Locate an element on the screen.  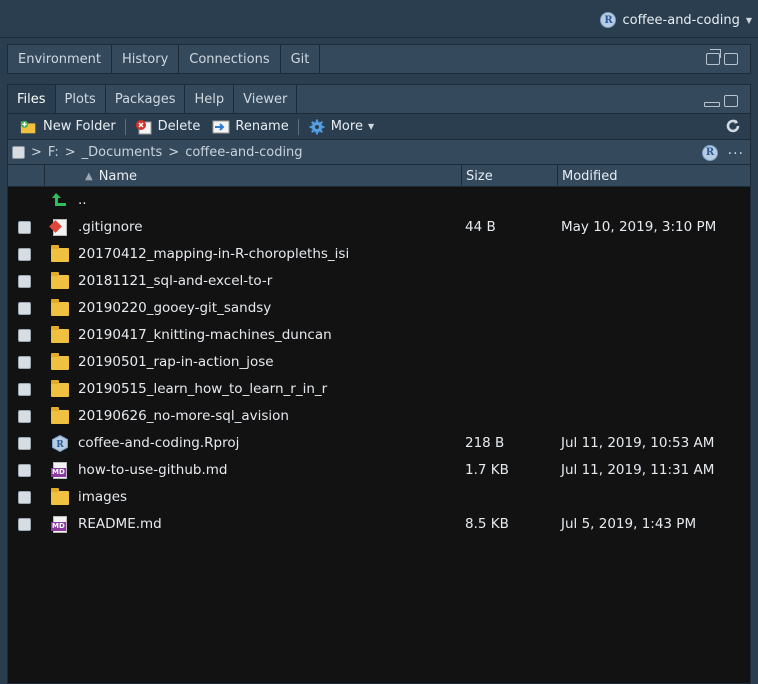
file-row: 20190220_gooey-git_sandsy is located at coordinates (379, 308).